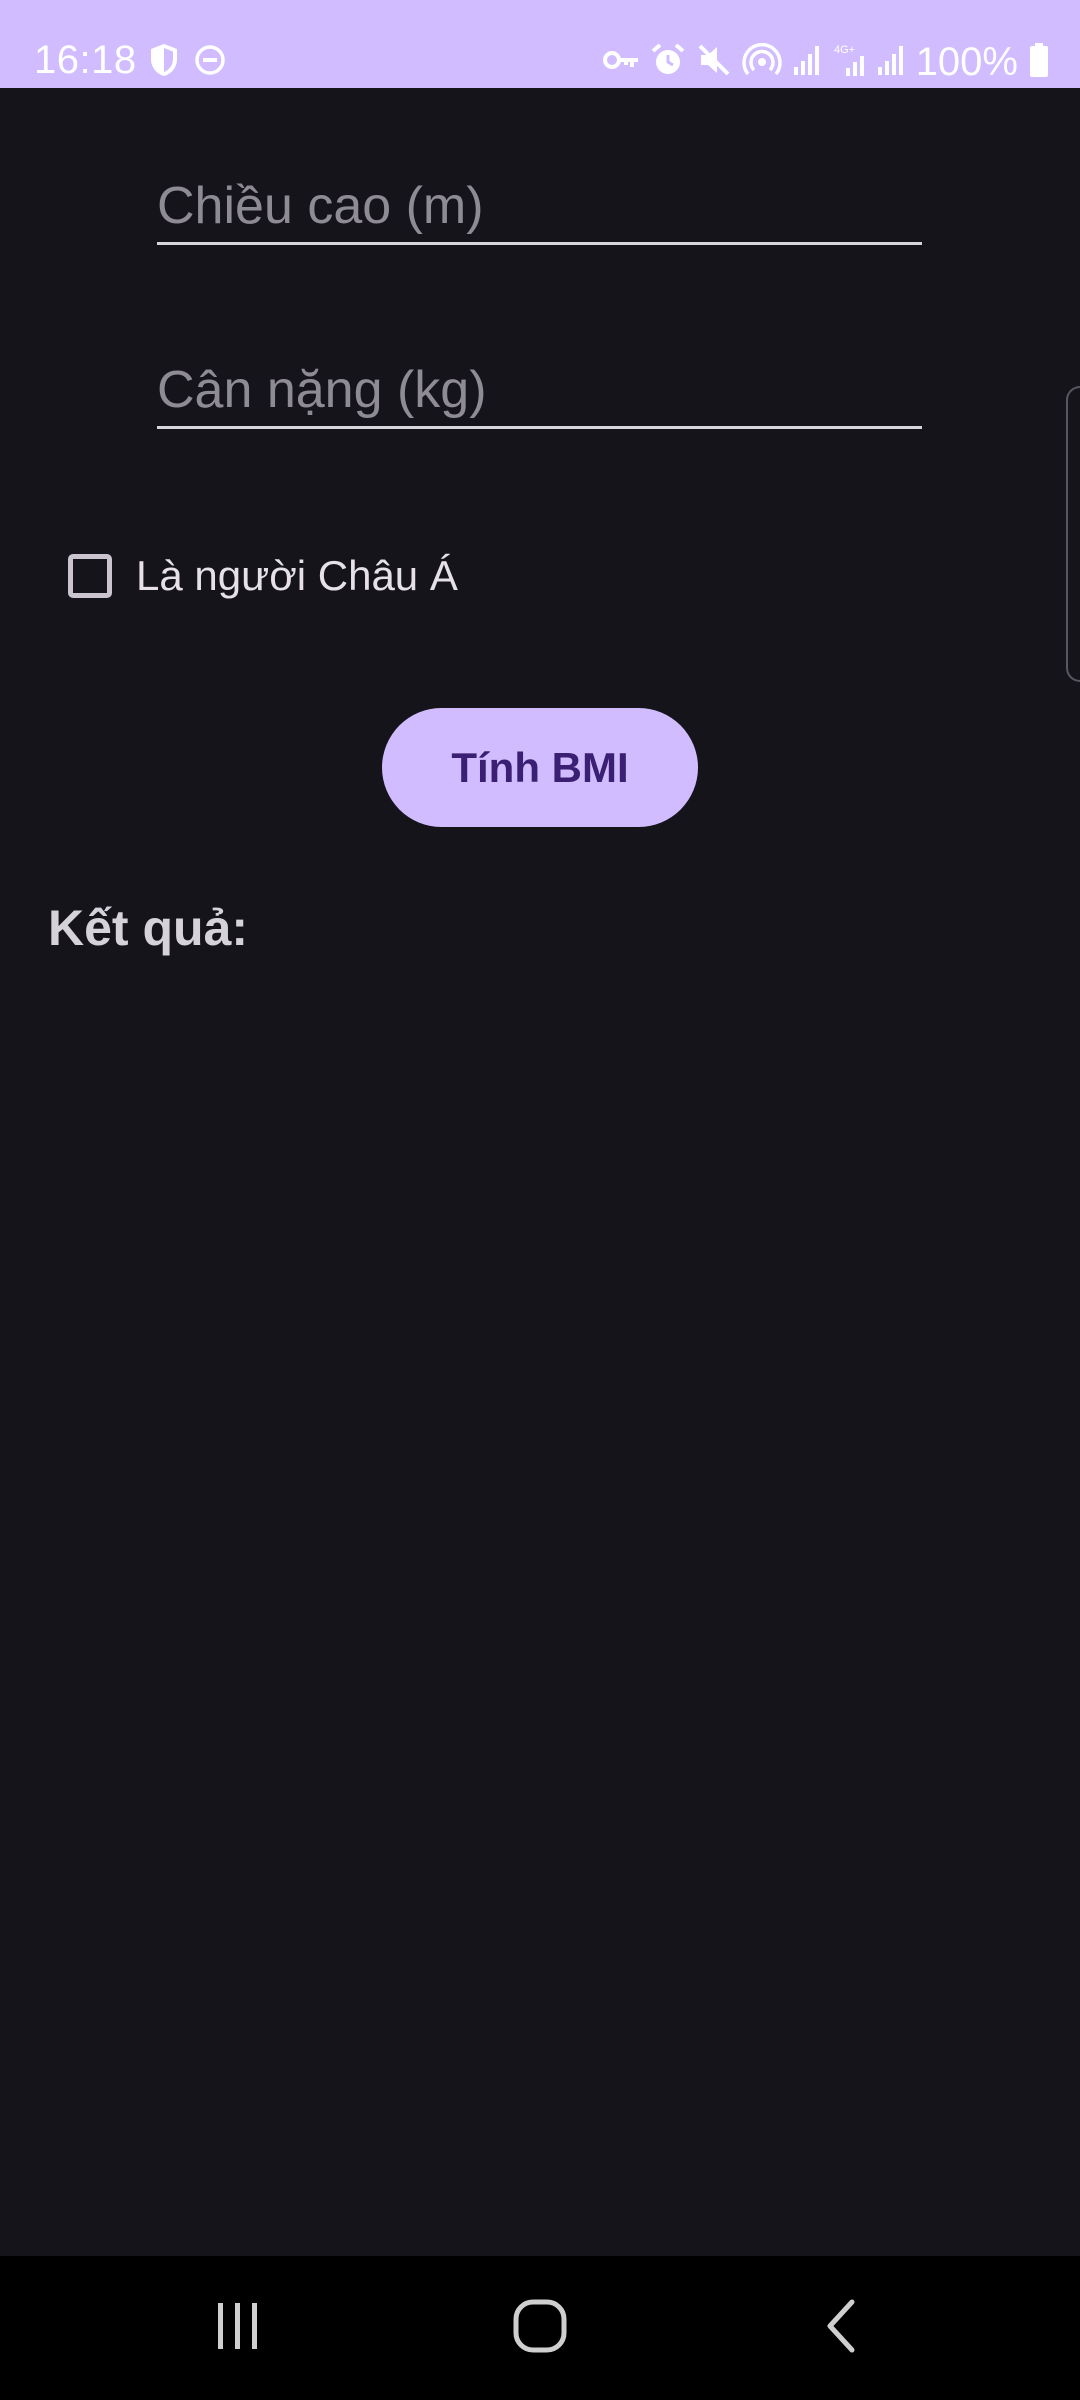 The image size is (1080, 2400). I want to click on battery-icon, so click(1039, 62).